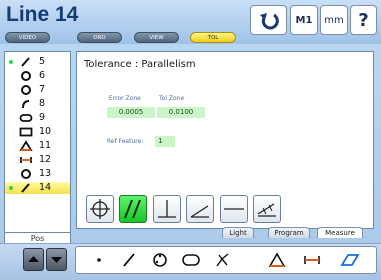  Describe the element at coordinates (37, 132) in the screenshot. I see `feature-row: 10` at that location.